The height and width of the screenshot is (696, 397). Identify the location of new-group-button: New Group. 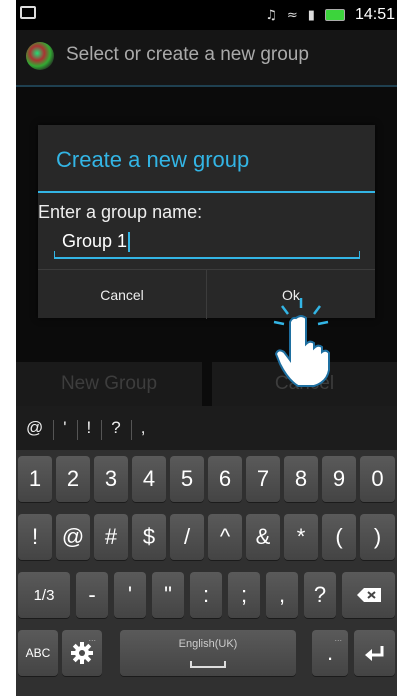
(109, 384).